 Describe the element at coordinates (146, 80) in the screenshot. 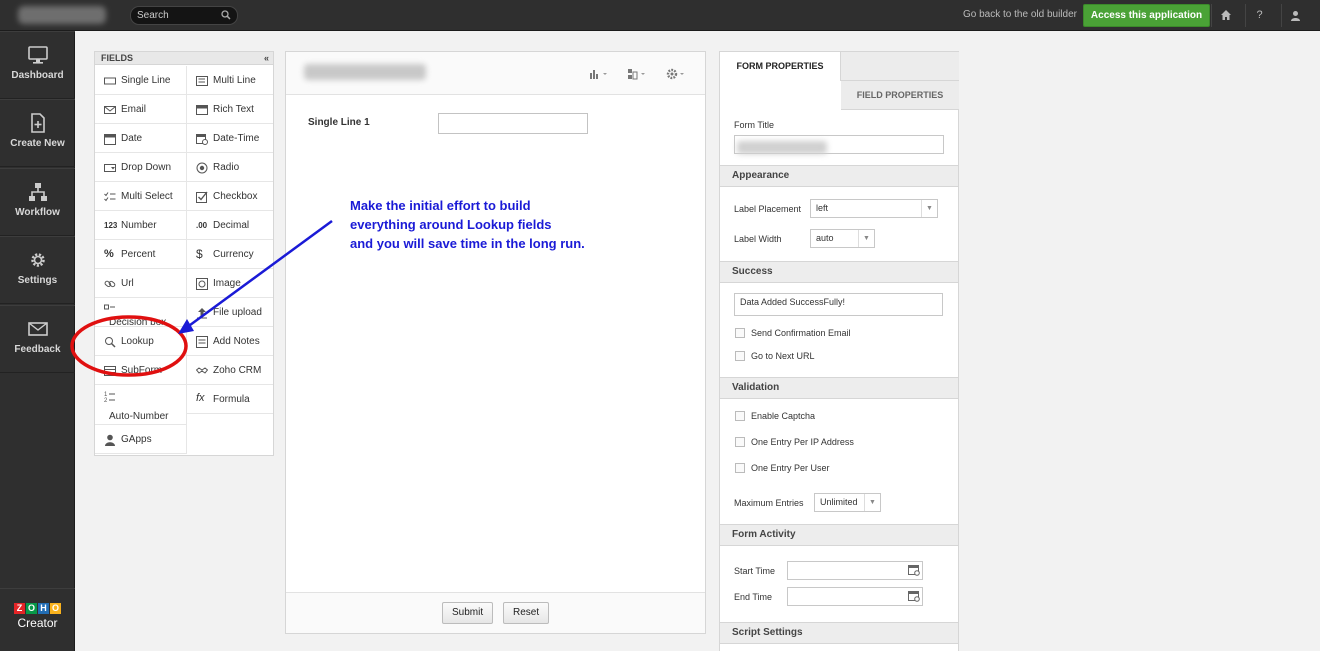

I see `field-label: Single Line` at that location.